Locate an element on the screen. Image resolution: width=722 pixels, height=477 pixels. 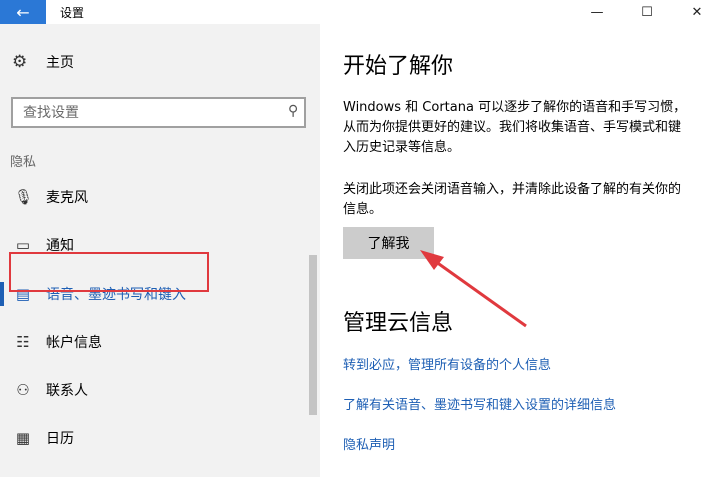
back-button: ← is located at coordinates (23, 12).